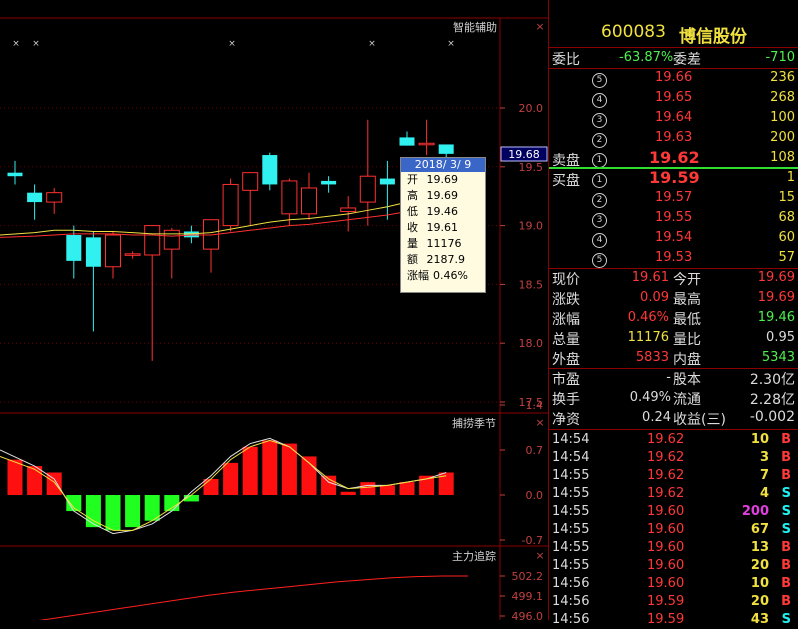 The height and width of the screenshot is (629, 798). I want to click on tick-row: 14:54 19.62 10 B, so click(673, 440).